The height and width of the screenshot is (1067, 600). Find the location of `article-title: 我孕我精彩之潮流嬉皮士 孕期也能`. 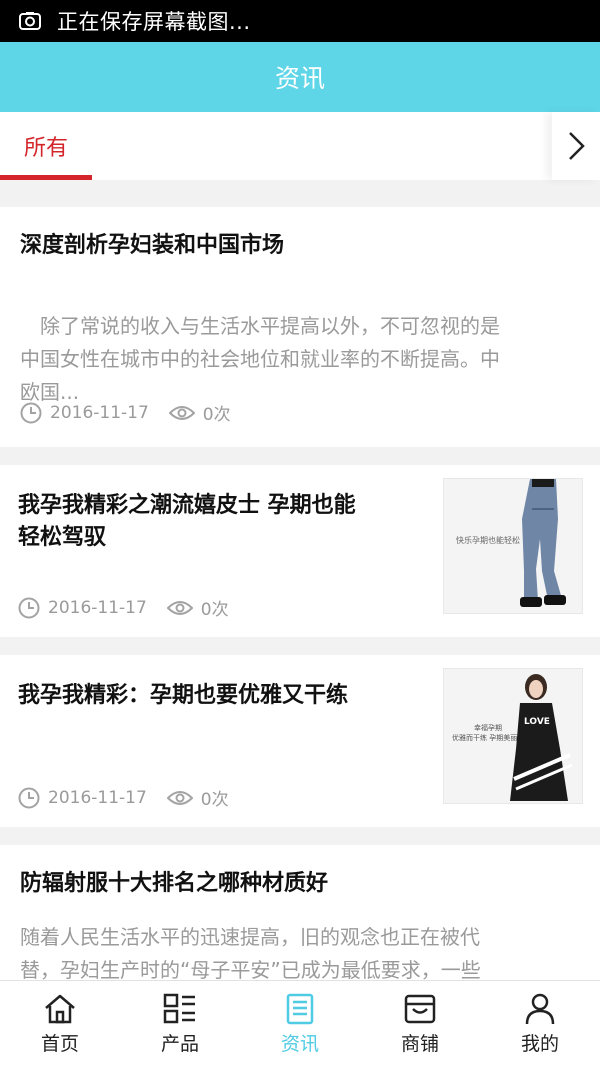

article-title: 我孕我精彩之潮流嬉皮士 孕期也能 is located at coordinates (187, 505).